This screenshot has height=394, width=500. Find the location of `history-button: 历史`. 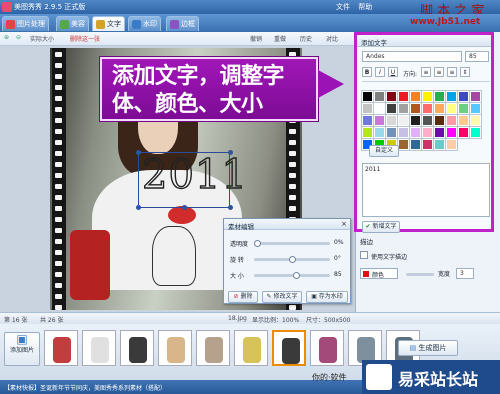

history-button: 历史 is located at coordinates (306, 38).